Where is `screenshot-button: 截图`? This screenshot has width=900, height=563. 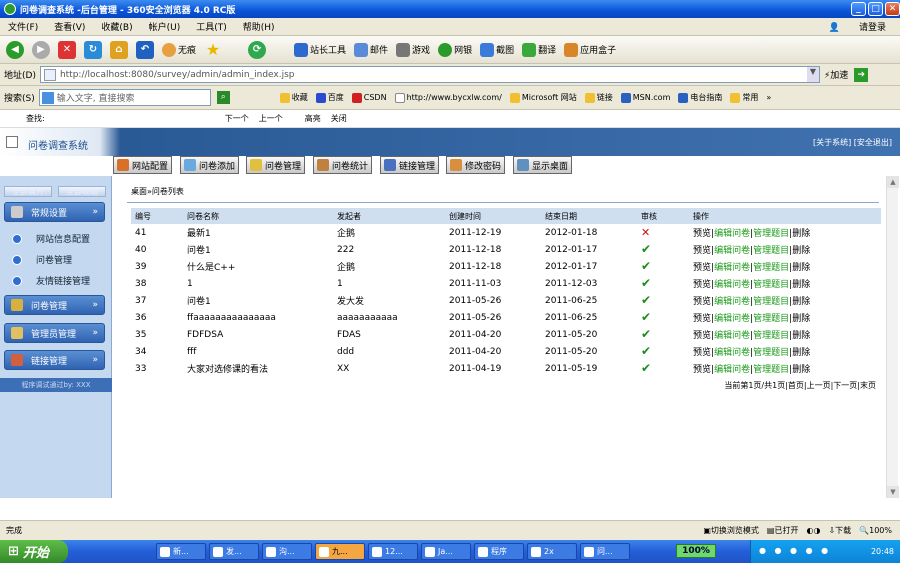 screenshot-button: 截图 is located at coordinates (497, 49).